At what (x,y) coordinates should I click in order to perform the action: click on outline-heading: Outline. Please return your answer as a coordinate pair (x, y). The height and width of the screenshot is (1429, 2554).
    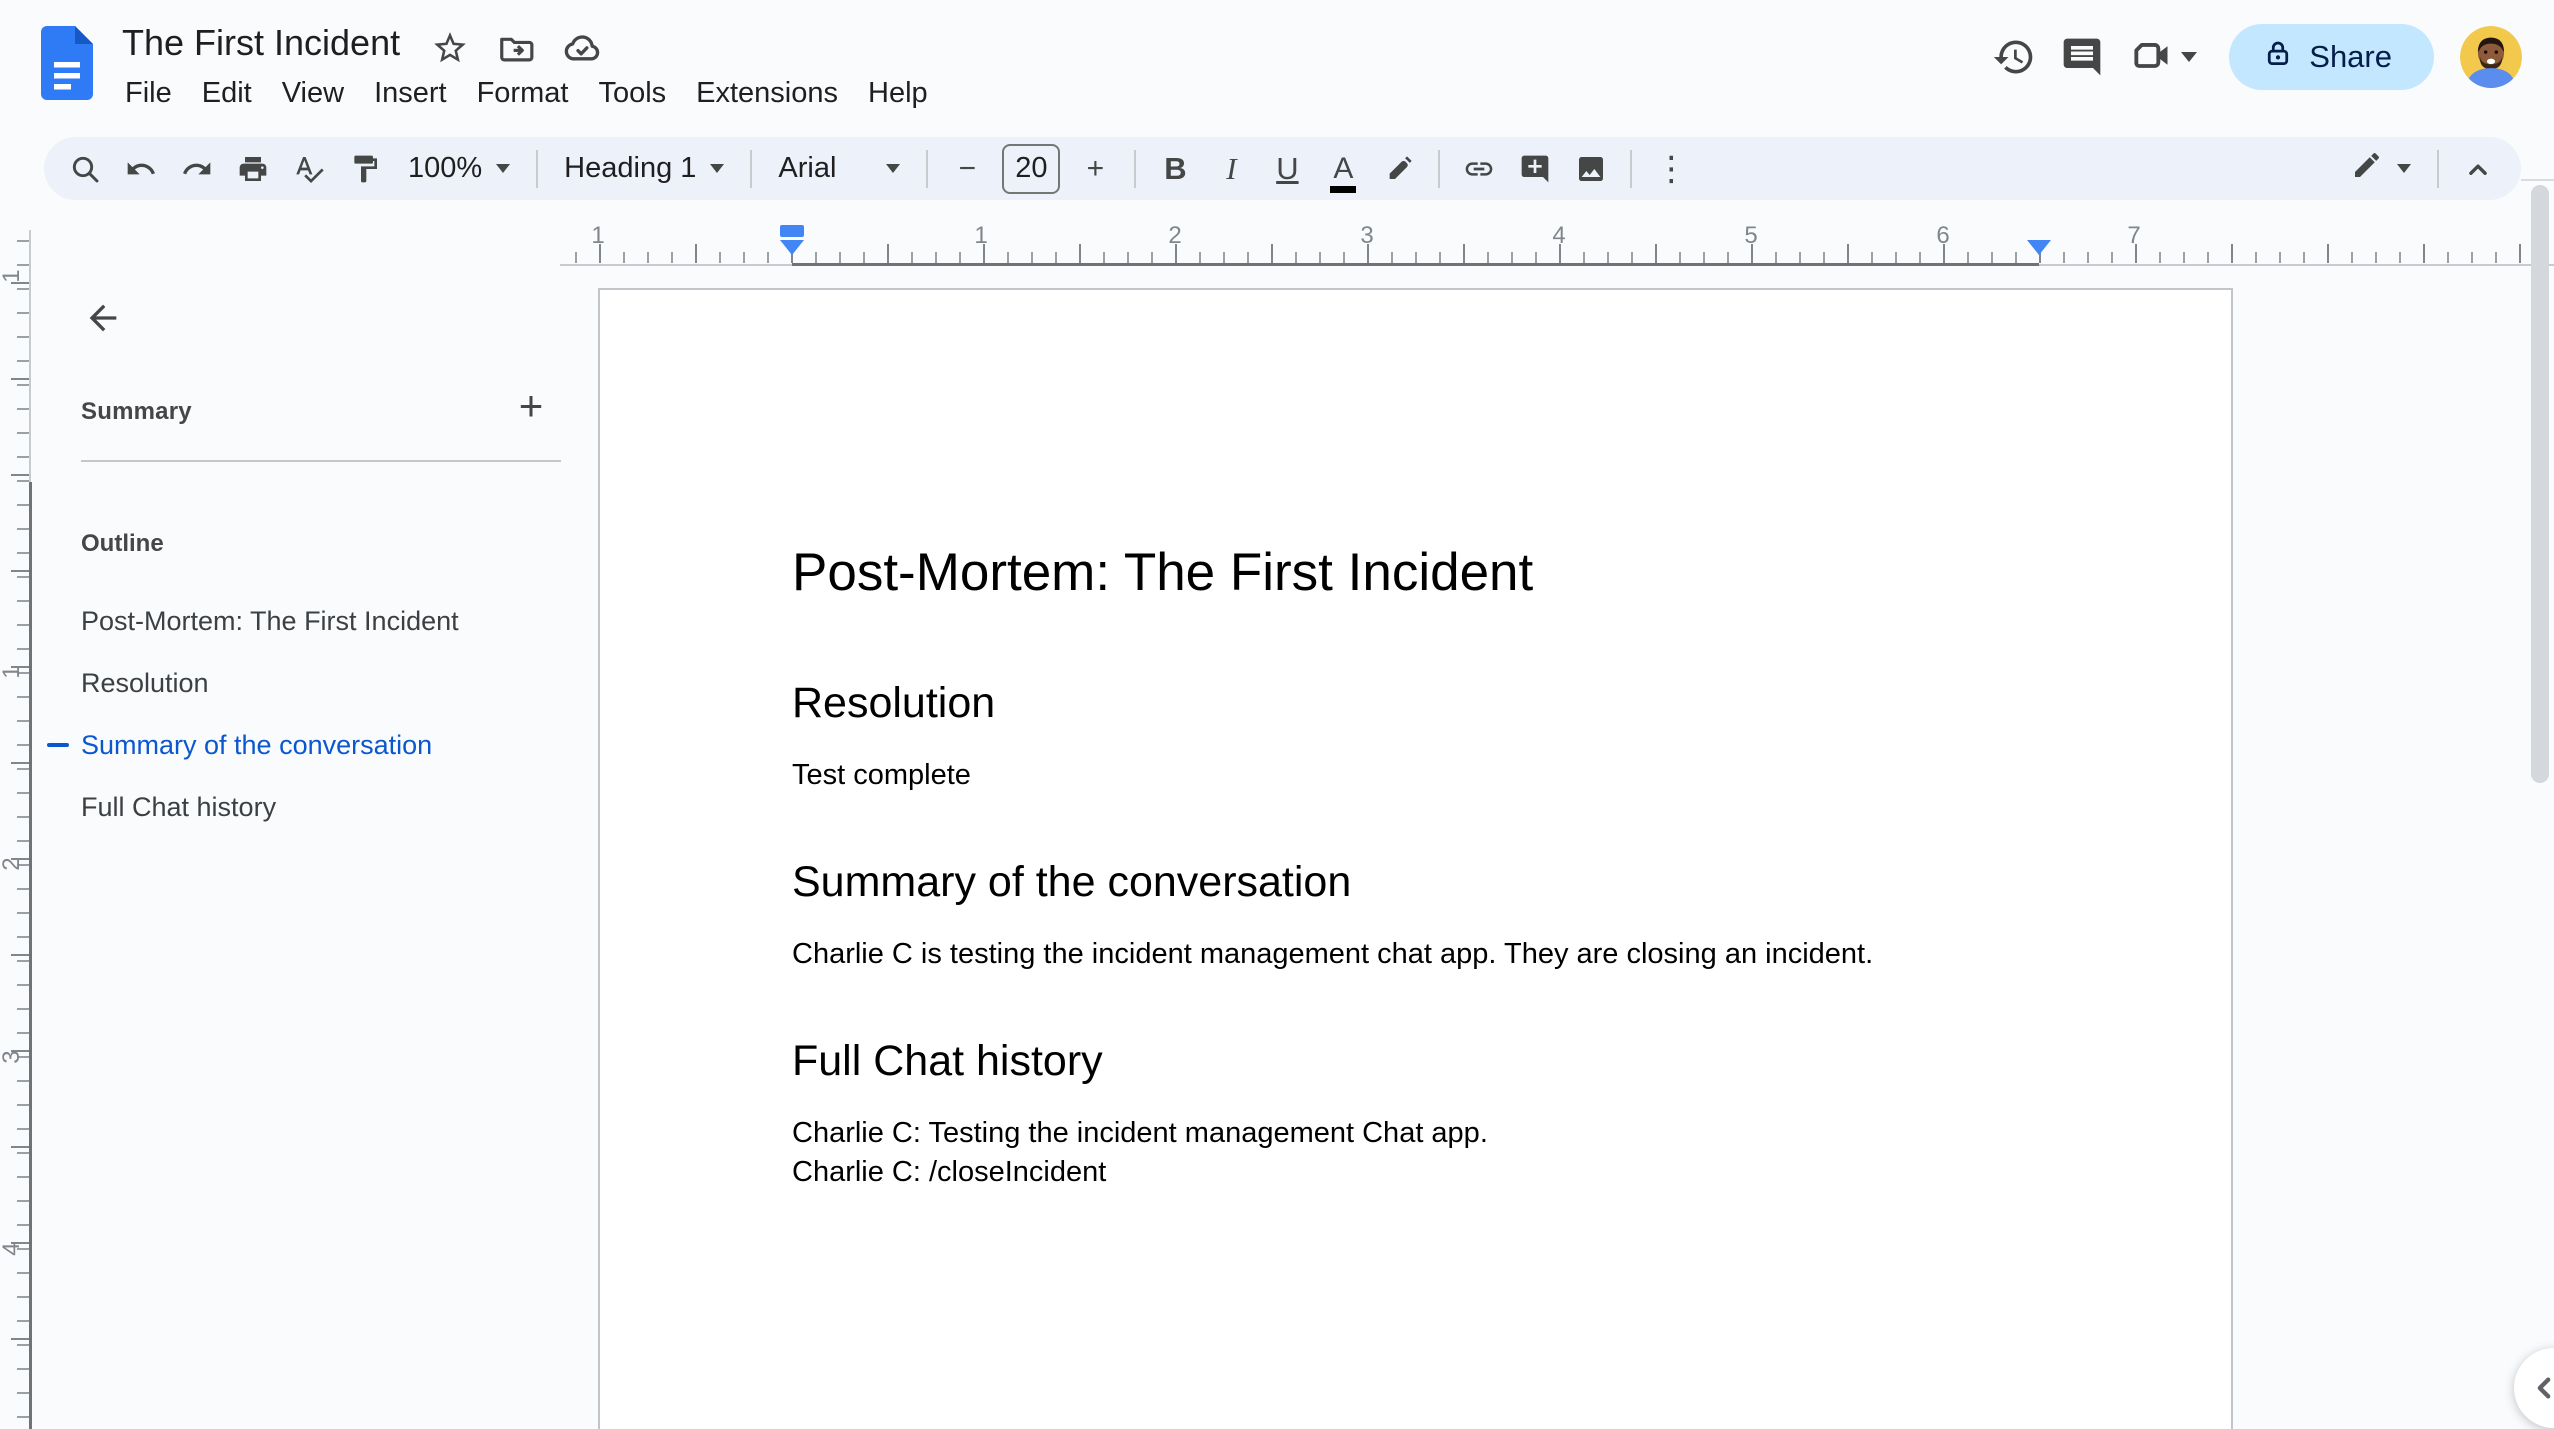
    Looking at the image, I should click on (122, 543).